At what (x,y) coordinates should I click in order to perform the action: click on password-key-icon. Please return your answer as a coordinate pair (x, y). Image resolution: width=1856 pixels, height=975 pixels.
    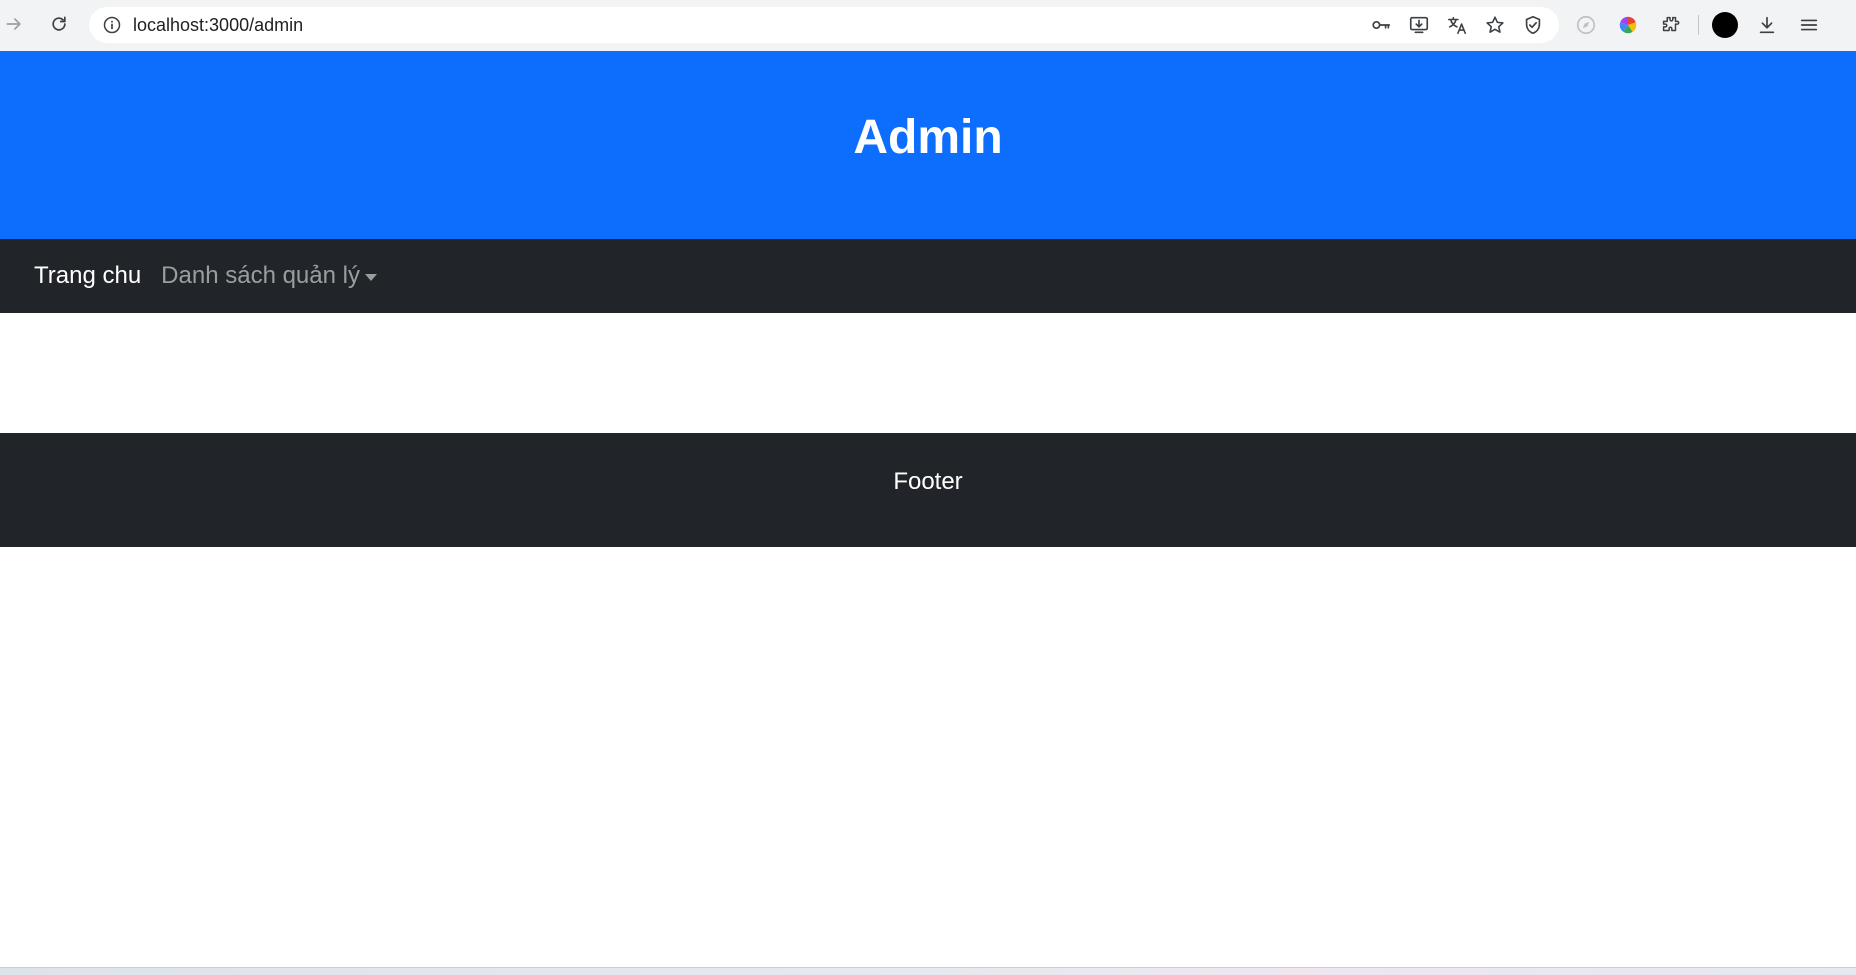
    Looking at the image, I should click on (1381, 25).